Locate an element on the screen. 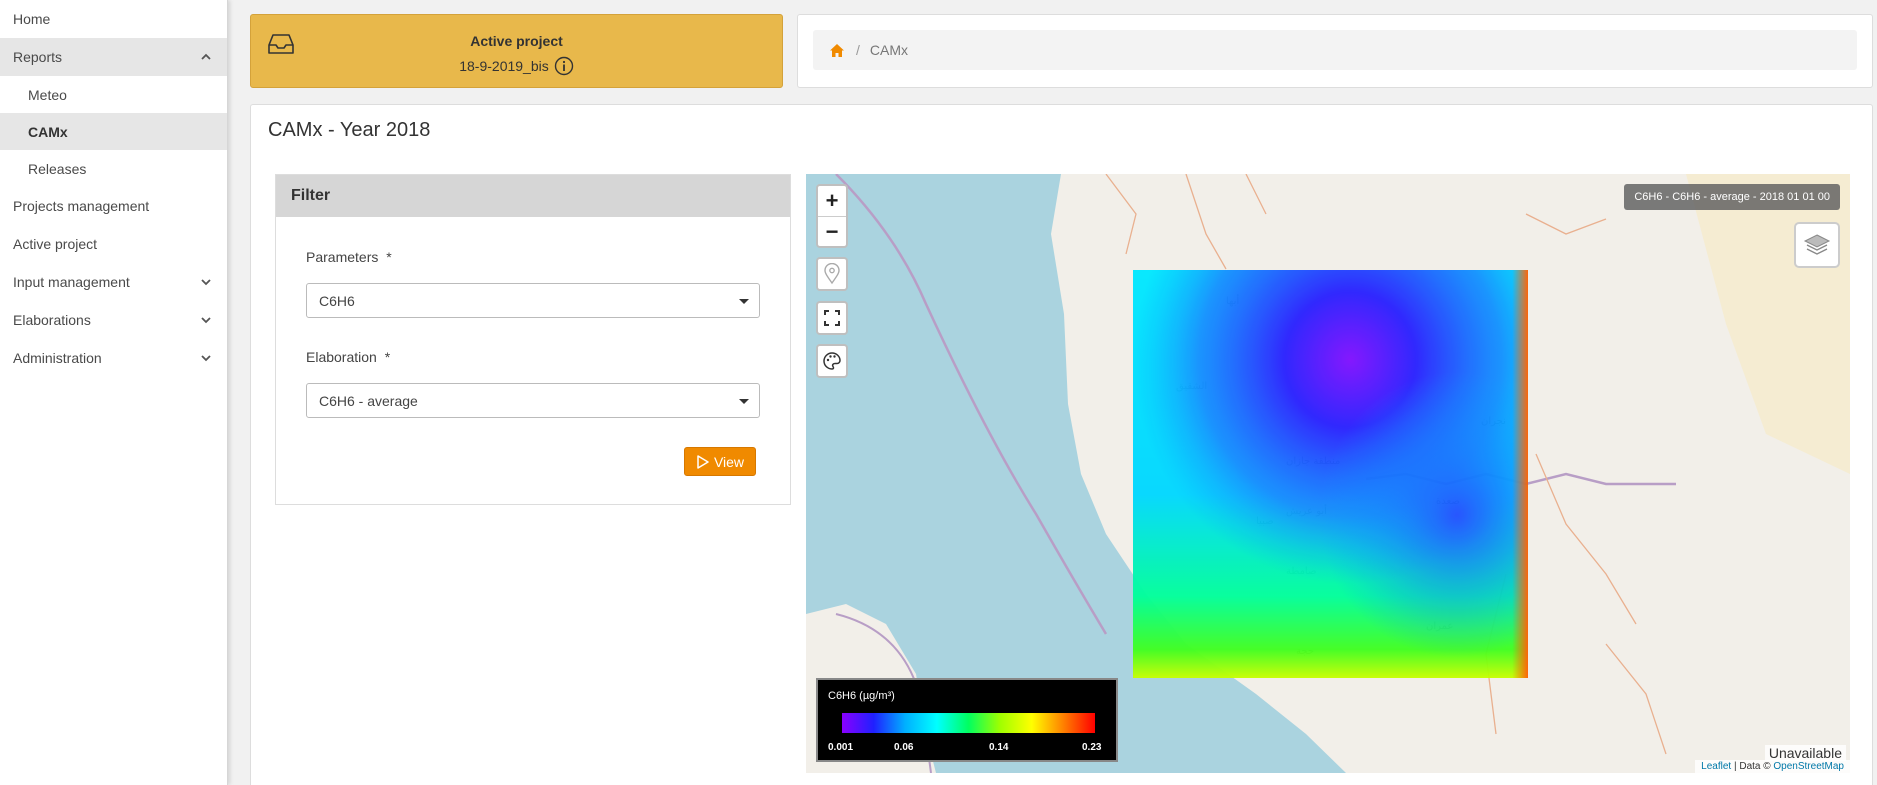  active-project-card: Active project 18-9-2019_bis is located at coordinates (516, 51).